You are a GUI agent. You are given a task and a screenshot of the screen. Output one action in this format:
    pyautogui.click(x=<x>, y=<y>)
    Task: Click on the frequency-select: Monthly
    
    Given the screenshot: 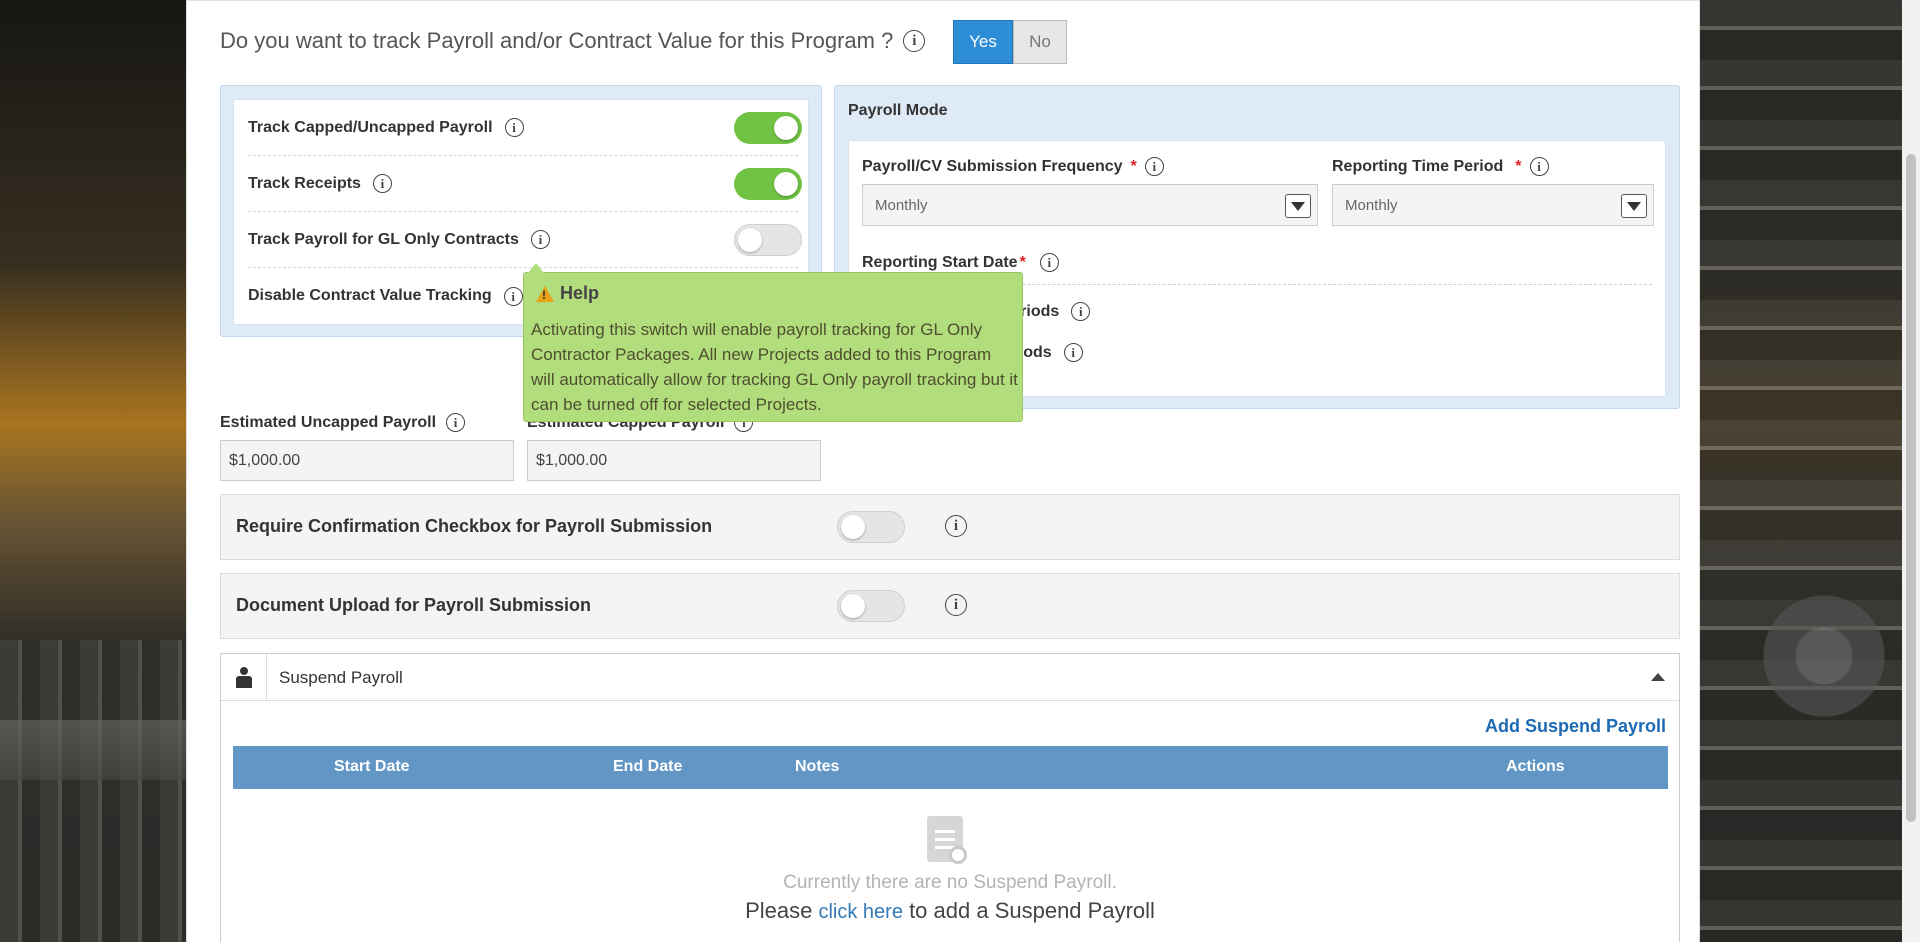 What is the action you would take?
    pyautogui.click(x=1090, y=205)
    